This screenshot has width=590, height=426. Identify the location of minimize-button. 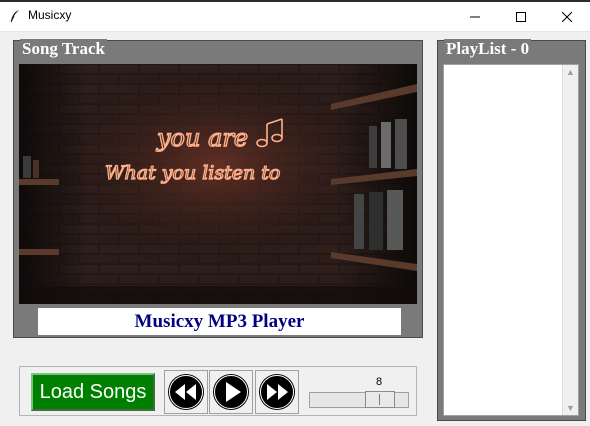
(475, 16).